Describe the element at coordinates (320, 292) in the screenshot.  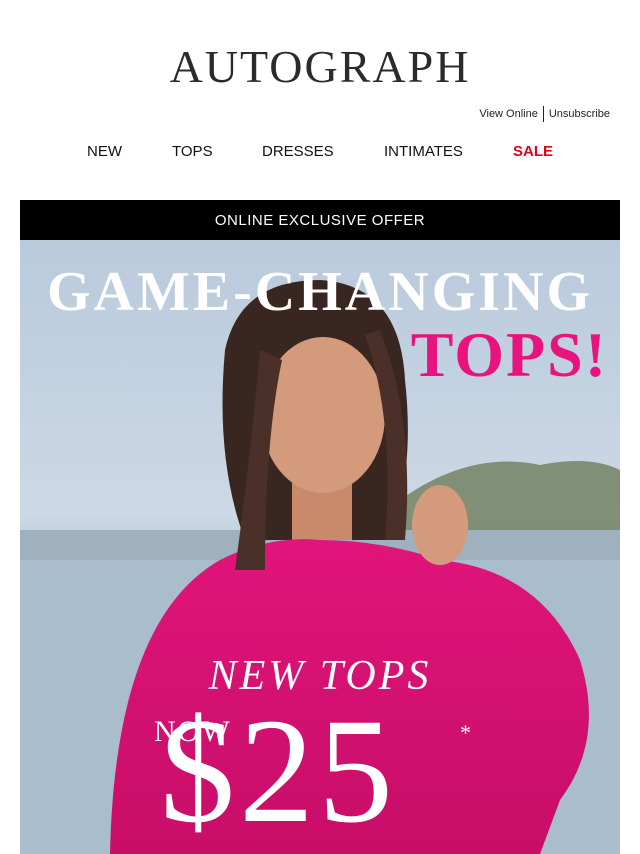
I see `headline-line-1: GAME-CHANGING` at that location.